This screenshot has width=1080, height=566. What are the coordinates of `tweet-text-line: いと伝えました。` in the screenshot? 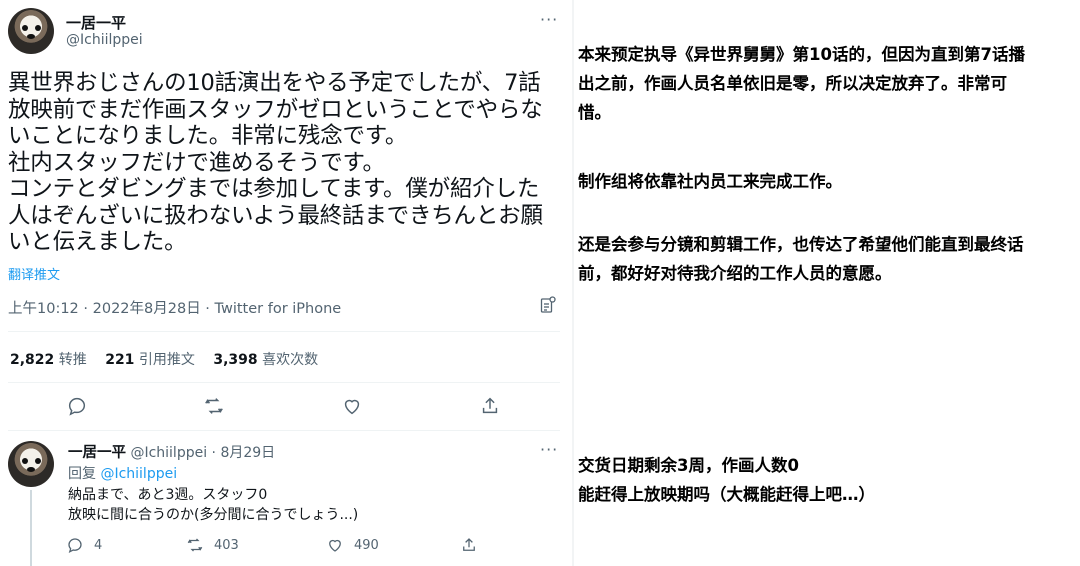 It's located at (97, 242).